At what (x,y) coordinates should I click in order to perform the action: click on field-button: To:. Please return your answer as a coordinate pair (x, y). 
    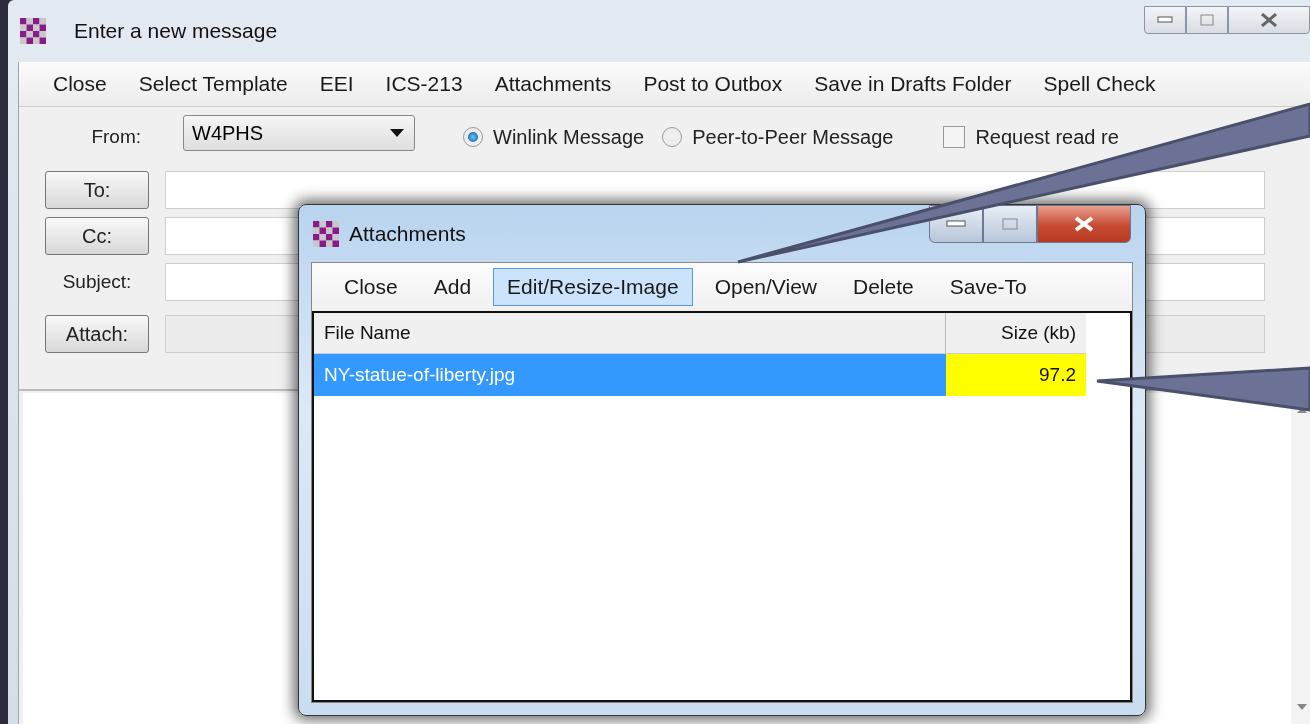
    Looking at the image, I should click on (97, 190).